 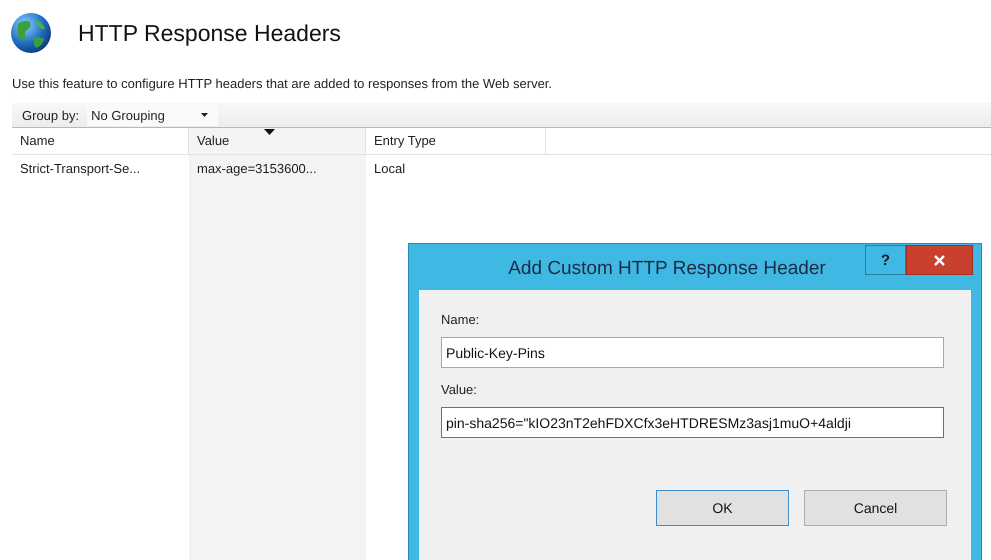 What do you see at coordinates (152, 115) in the screenshot?
I see `group-by-dropdown: No Grouping` at bounding box center [152, 115].